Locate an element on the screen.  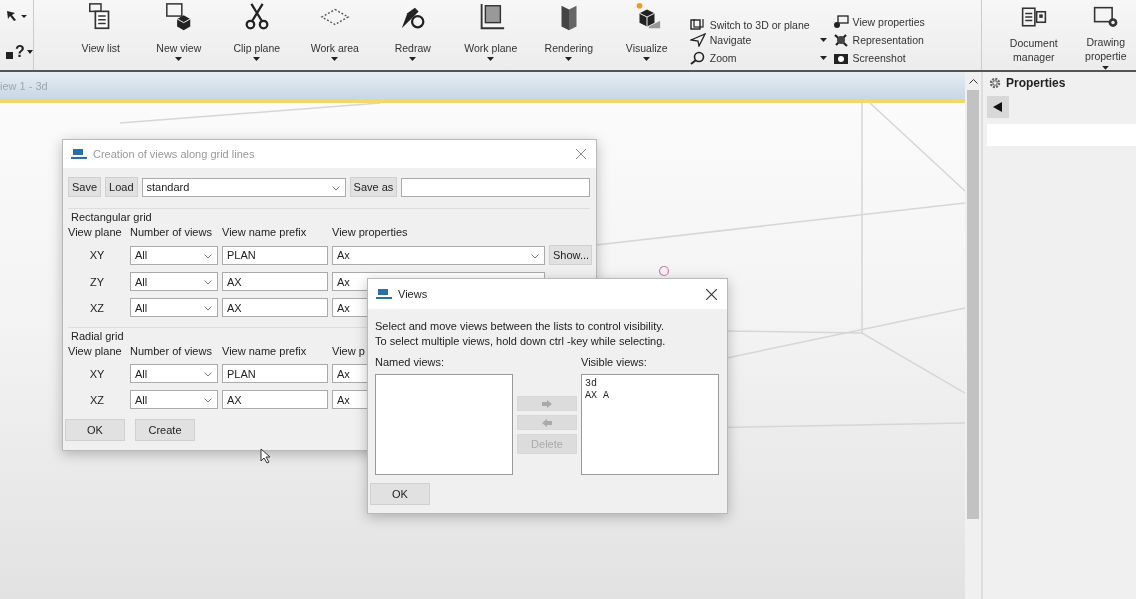
properties-dropdown: Ax is located at coordinates (438, 255).